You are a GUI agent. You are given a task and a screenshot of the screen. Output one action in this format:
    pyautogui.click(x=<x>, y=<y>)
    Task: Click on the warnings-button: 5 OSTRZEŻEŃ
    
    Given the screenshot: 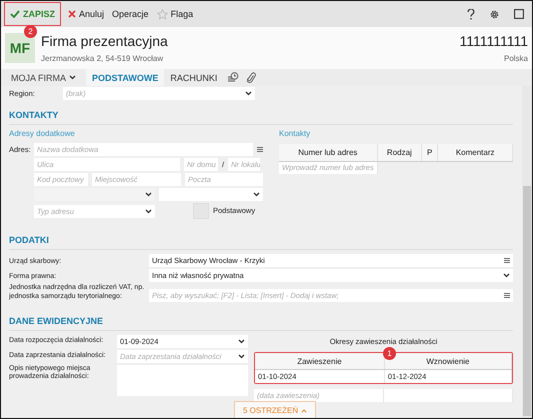 What is the action you would take?
    pyautogui.click(x=275, y=409)
    